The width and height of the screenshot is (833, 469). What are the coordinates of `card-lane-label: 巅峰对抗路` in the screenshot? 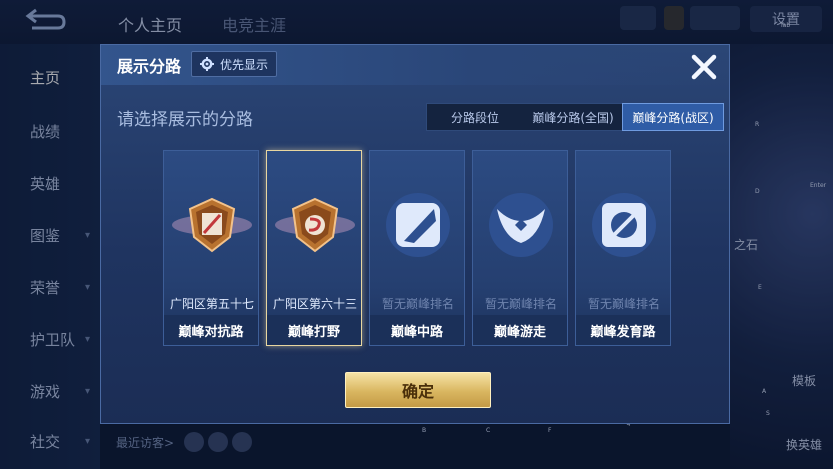 It's located at (211, 330).